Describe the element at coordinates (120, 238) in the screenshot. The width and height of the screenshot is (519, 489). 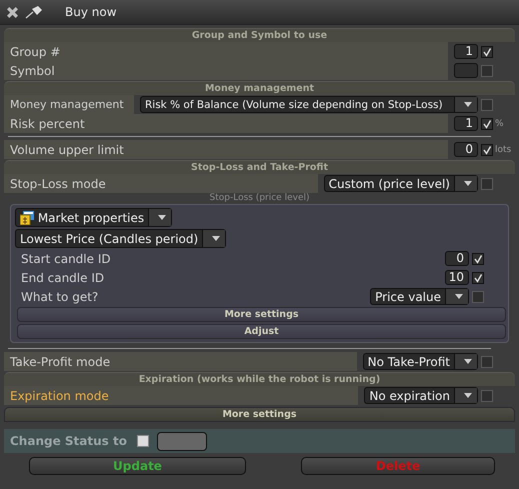
I see `dropdown: Lowest Price (Candles period)` at that location.